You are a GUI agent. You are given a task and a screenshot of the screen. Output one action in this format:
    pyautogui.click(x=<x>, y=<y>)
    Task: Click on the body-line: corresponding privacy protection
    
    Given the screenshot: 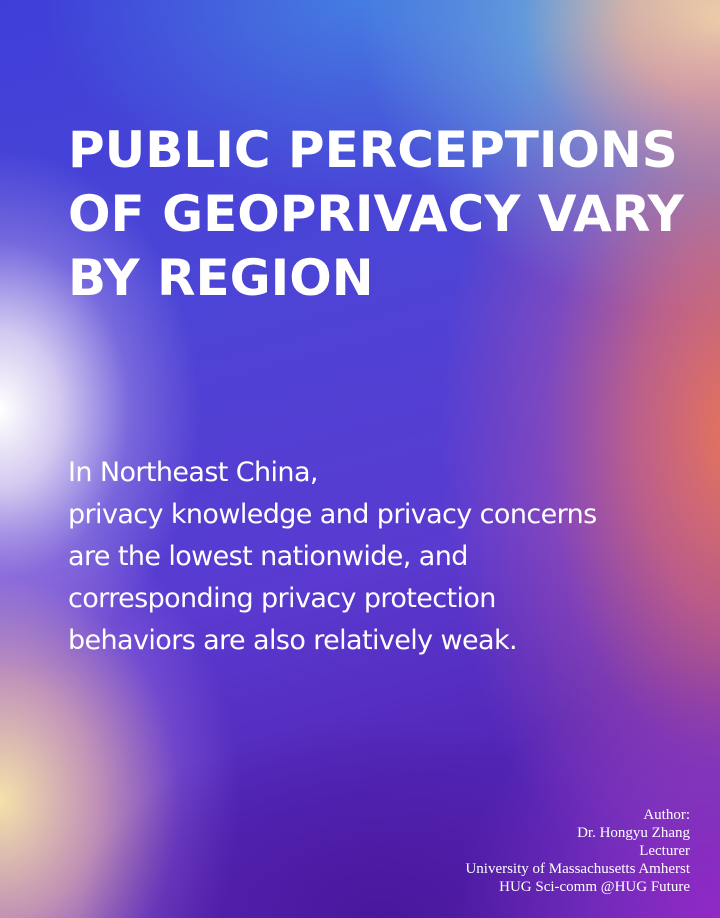 What is the action you would take?
    pyautogui.click(x=282, y=598)
    